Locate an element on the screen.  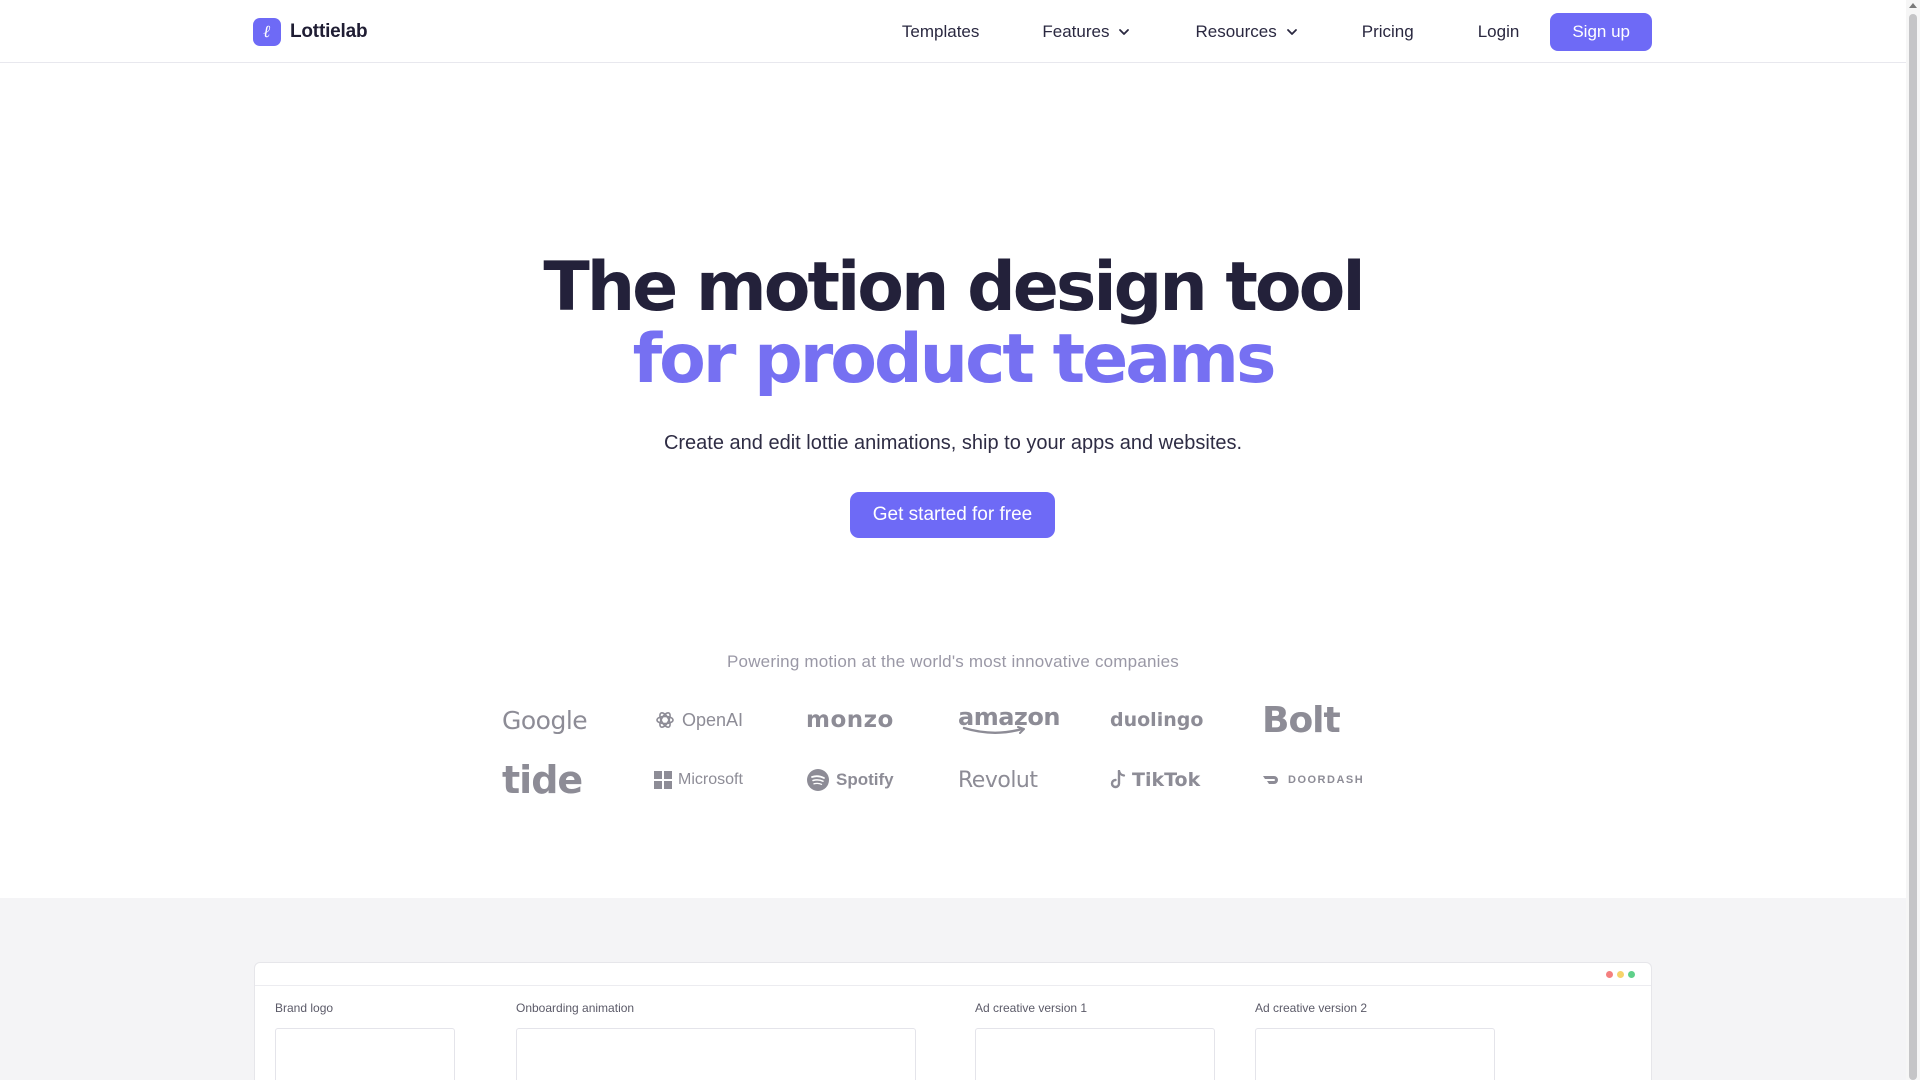
hero-title: The motion design tool for product teams is located at coordinates (953, 324).